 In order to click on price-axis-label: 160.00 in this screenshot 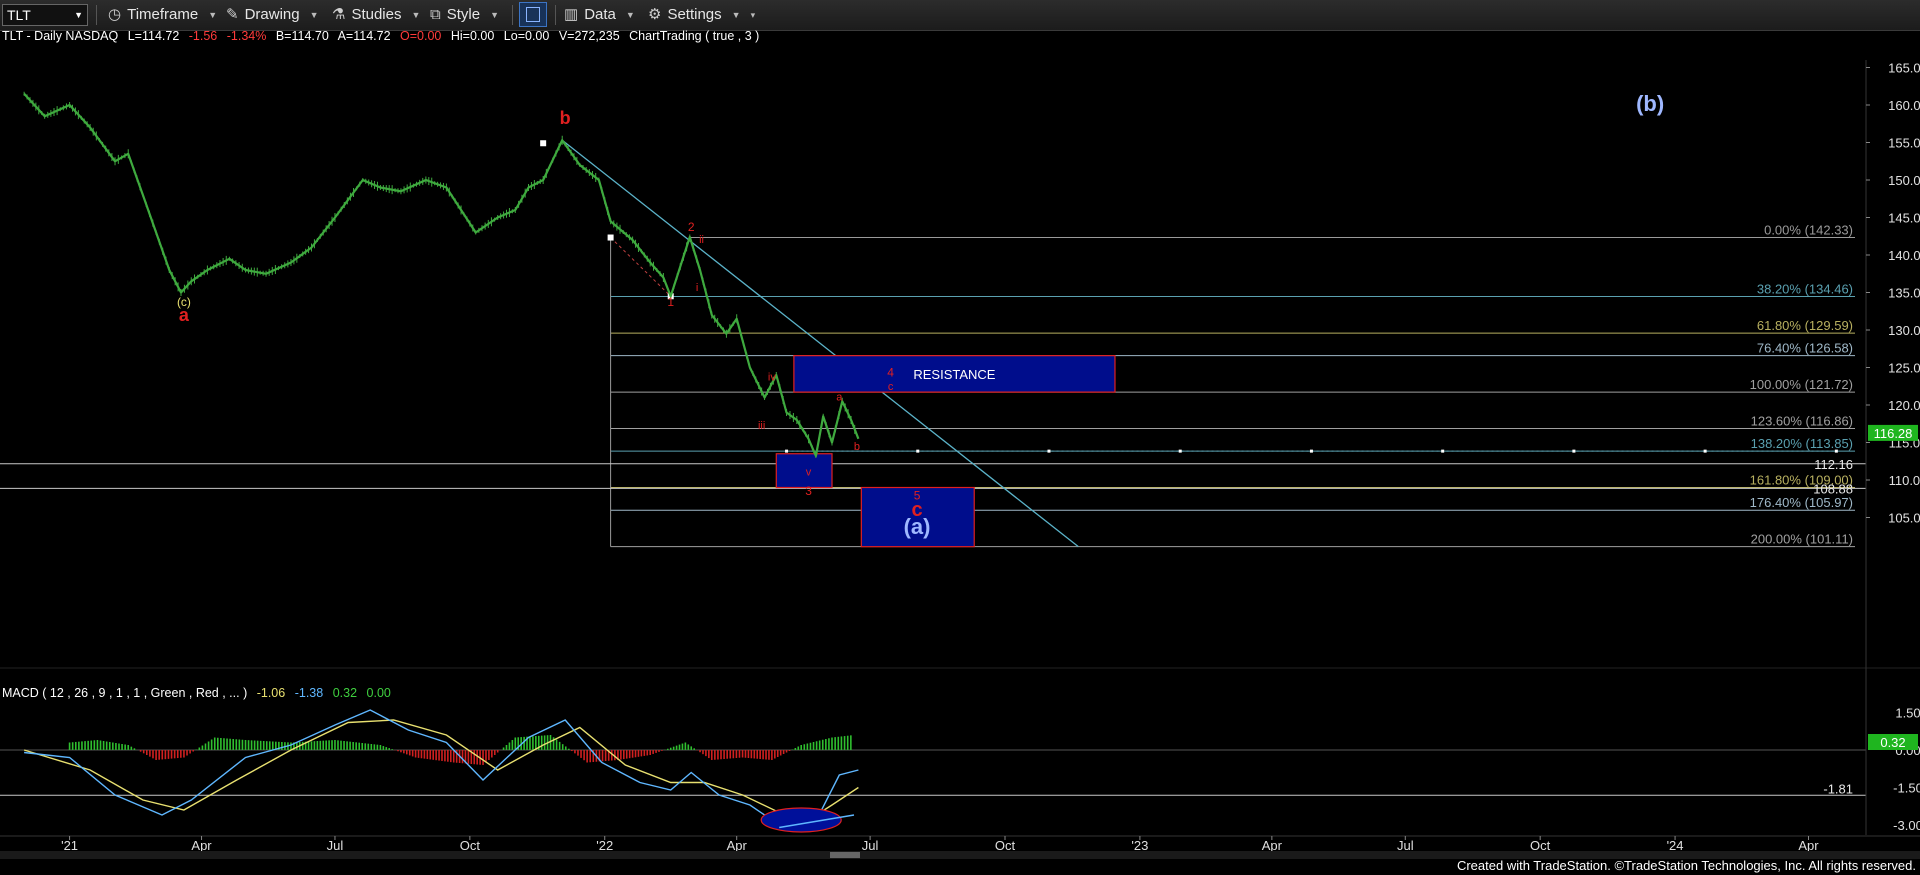, I will do `click(1904, 105)`.